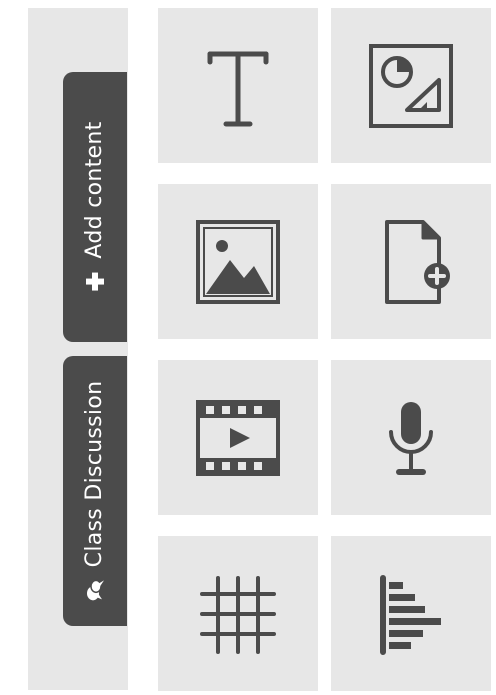 The height and width of the screenshot is (695, 496). I want to click on video-icon, so click(238, 437).